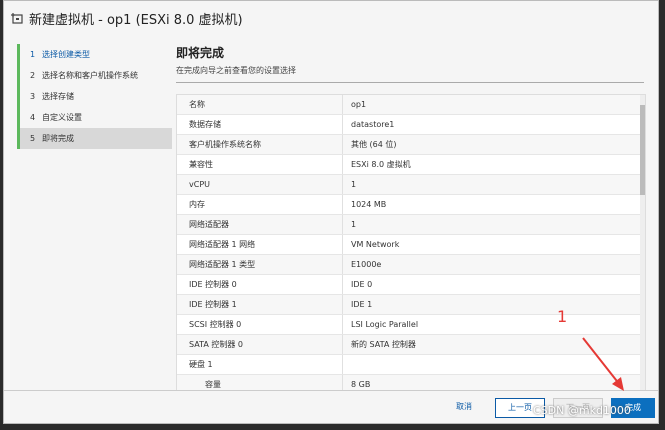  I want to click on scroll-thumb, so click(642, 150).